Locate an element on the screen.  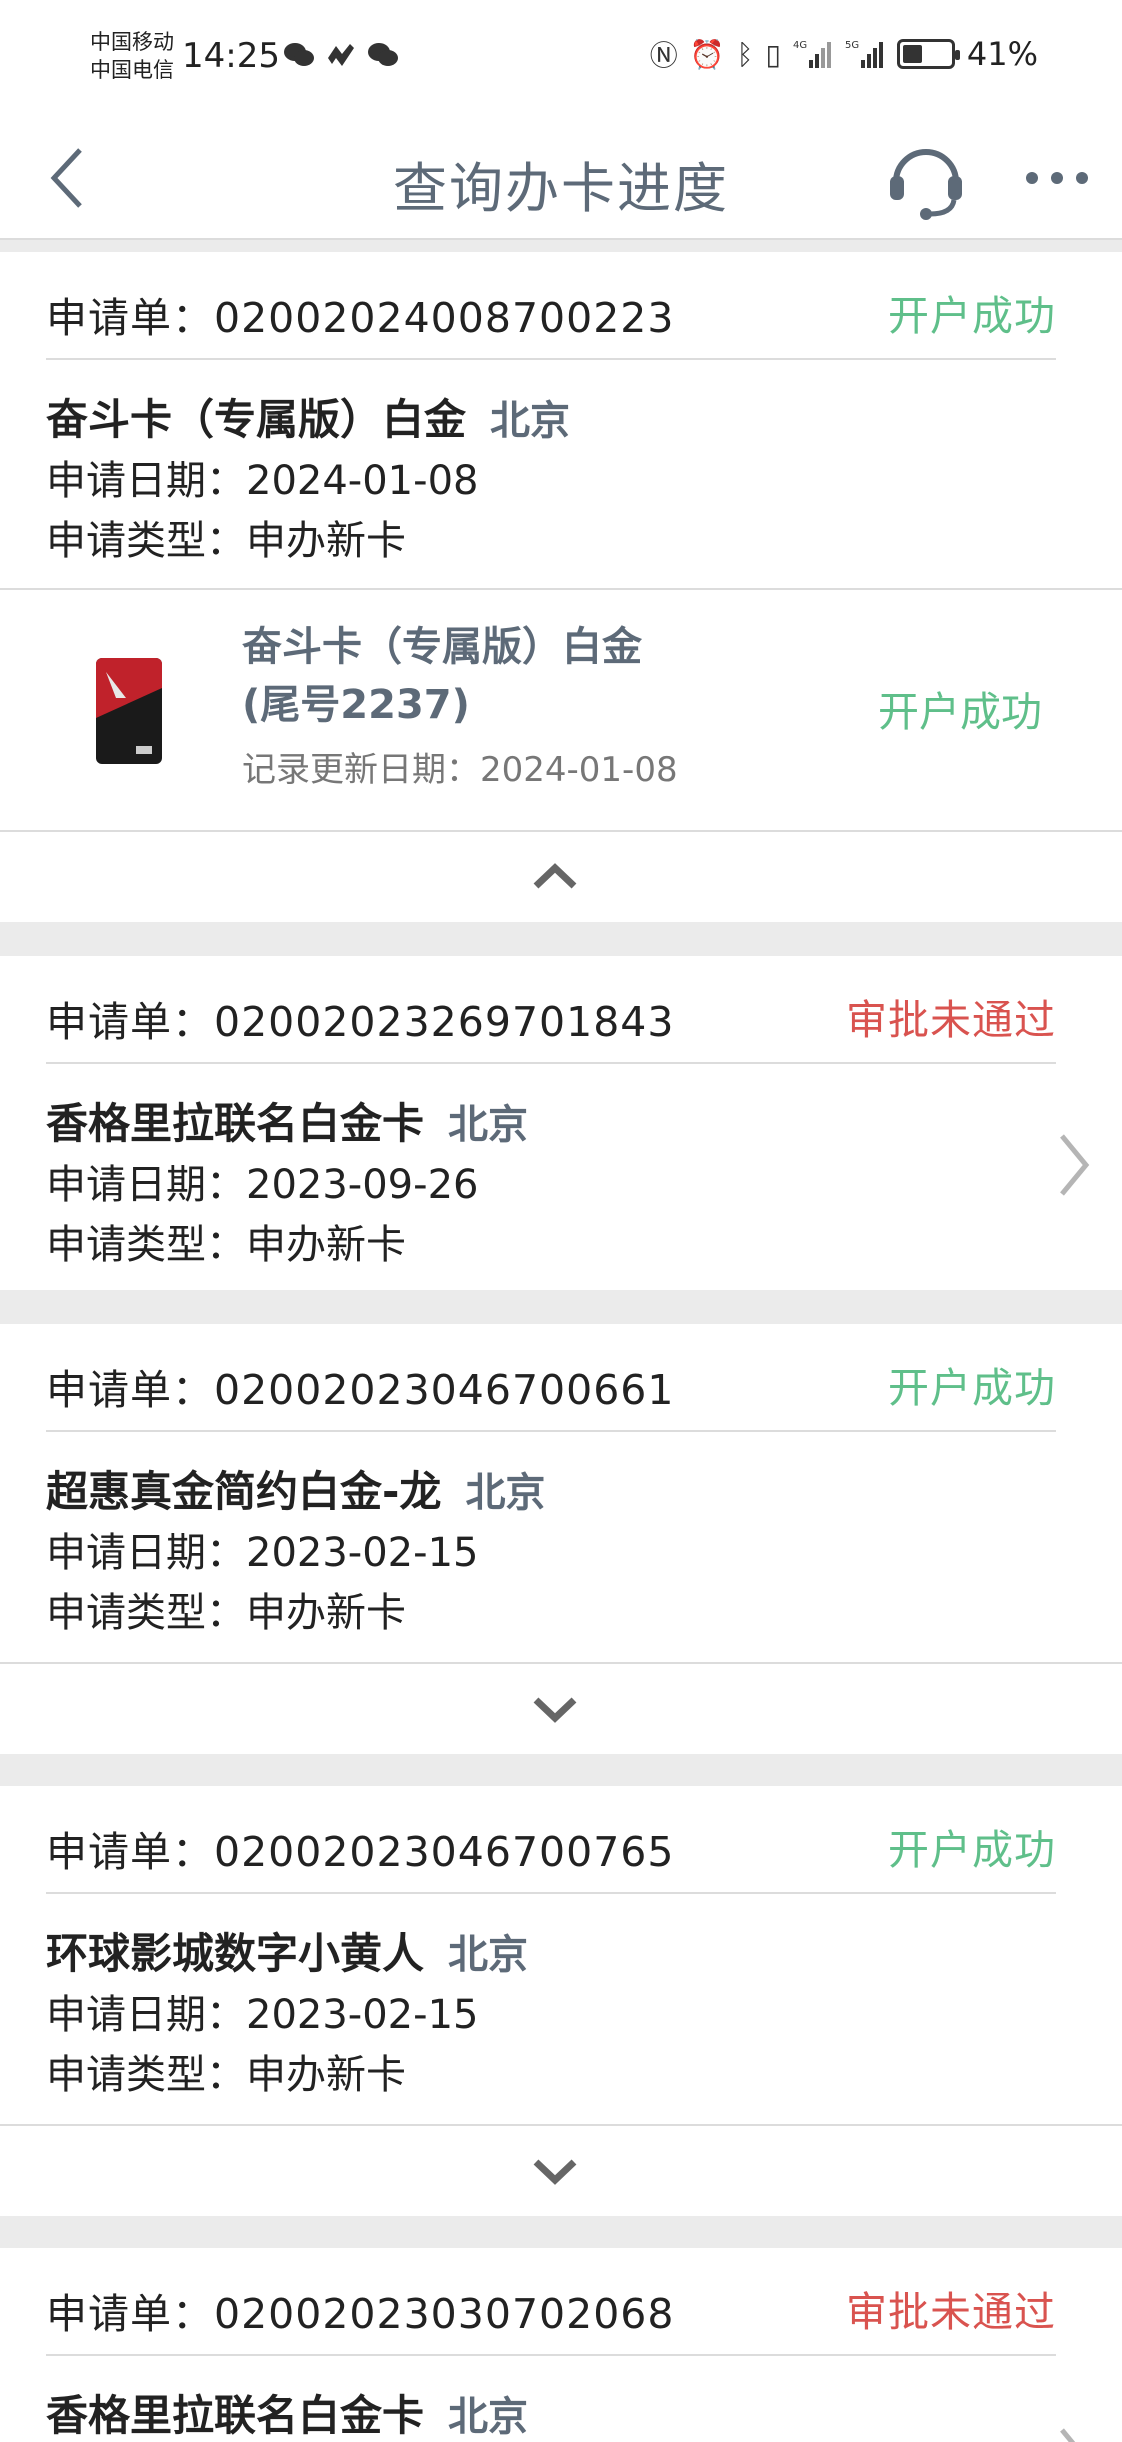
carrier-1: 中国移动 is located at coordinates (132, 42).